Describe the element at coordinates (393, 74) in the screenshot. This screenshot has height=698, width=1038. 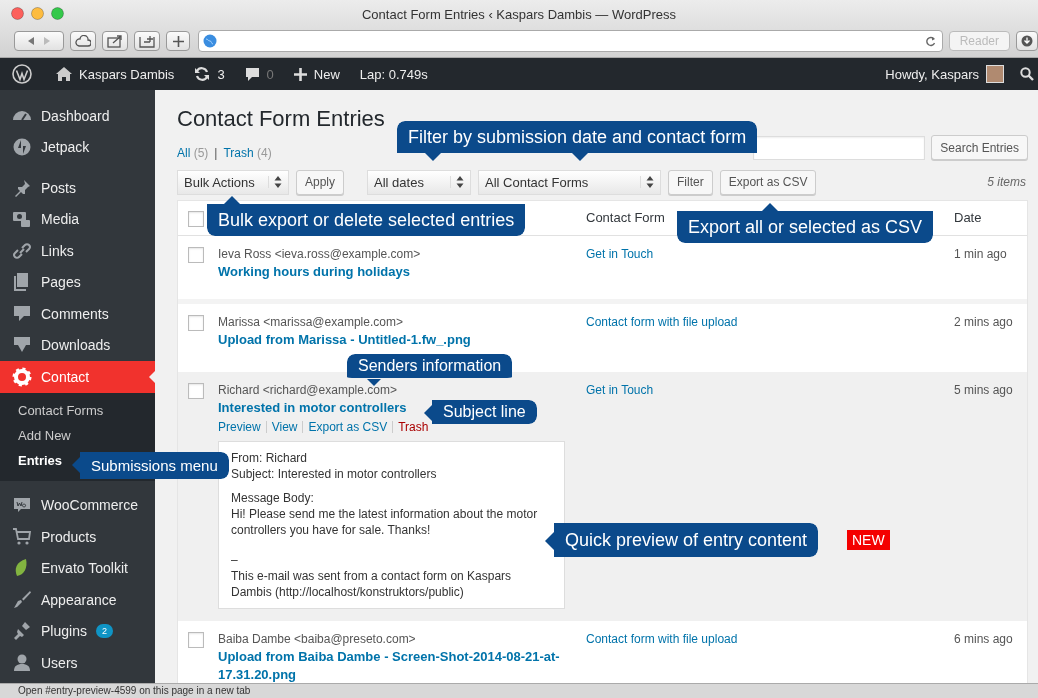
I see `page-load-time: Lap: 0.749s` at that location.